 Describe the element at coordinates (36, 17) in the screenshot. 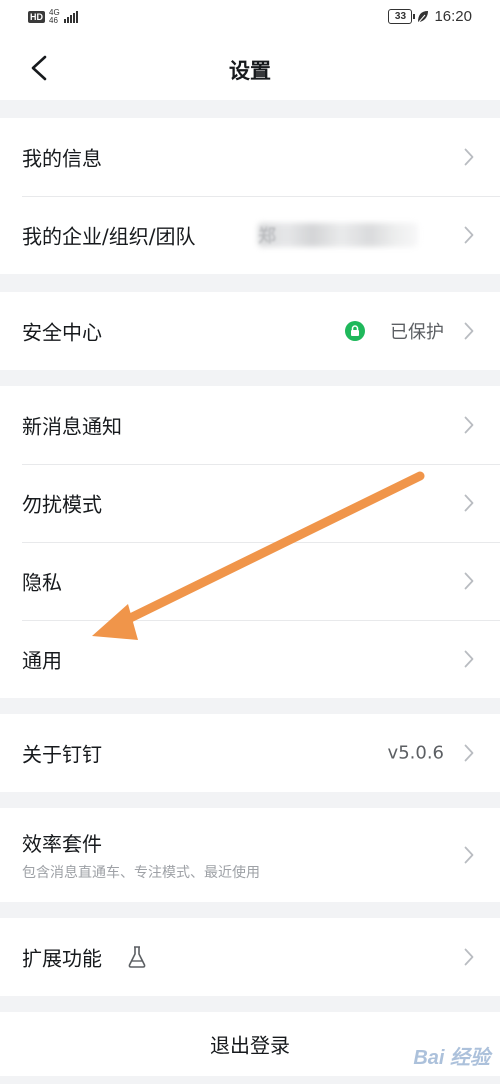

I see `hd-badge: HD` at that location.